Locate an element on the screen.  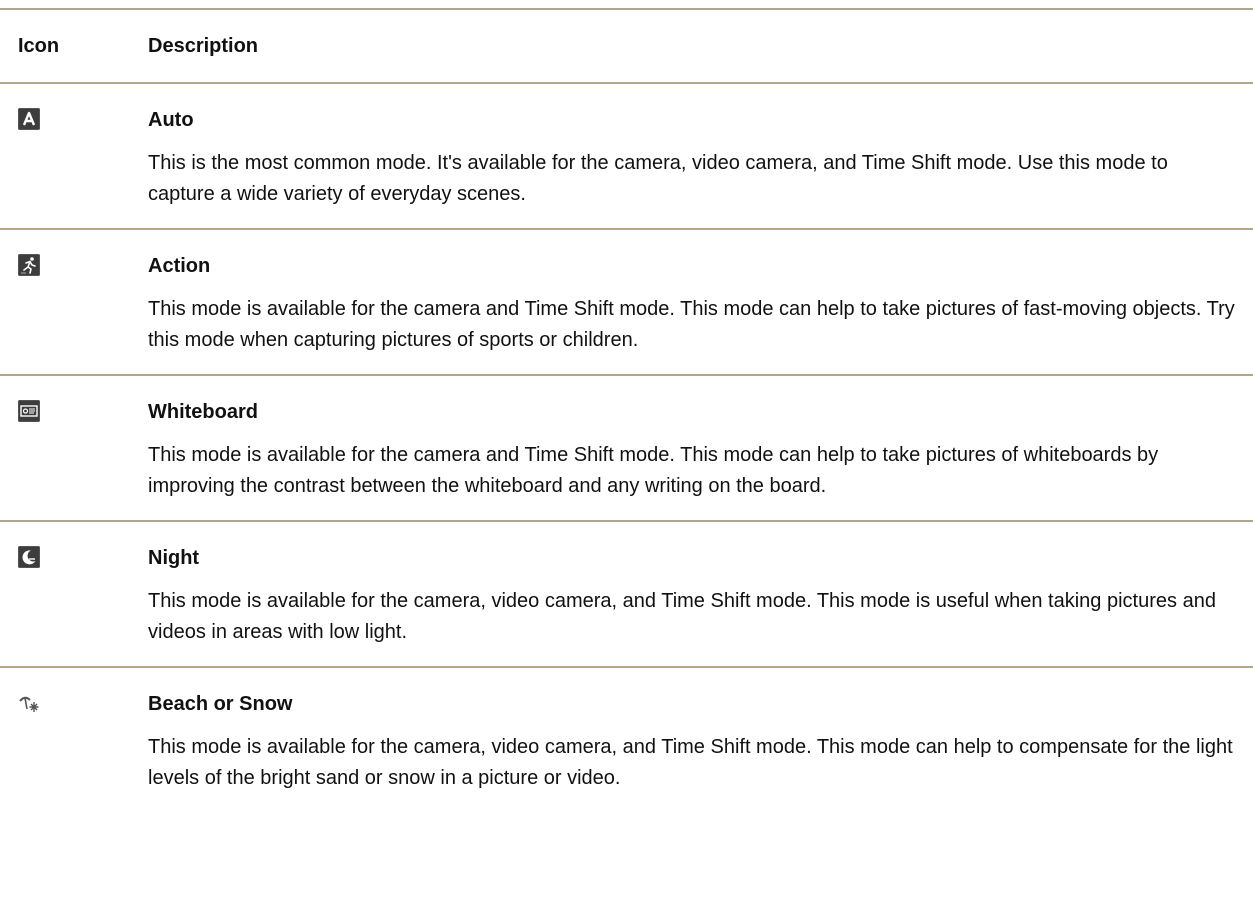
whiteboard-mode-icon is located at coordinates (29, 411).